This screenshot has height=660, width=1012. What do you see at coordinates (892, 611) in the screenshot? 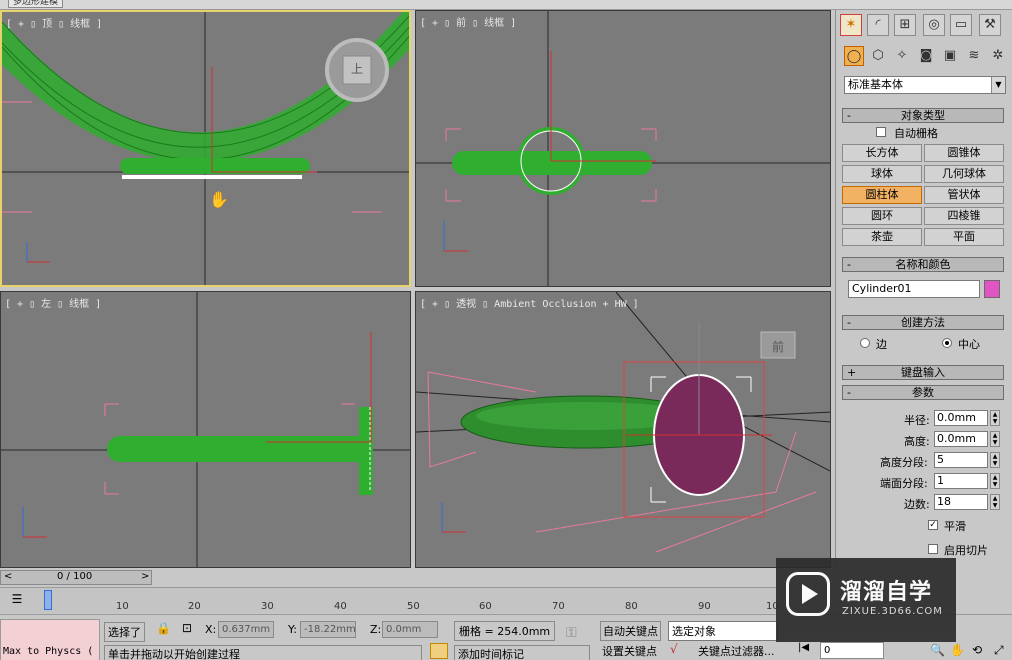
I see `watermark-url: ZIXUE.3D66.COM` at bounding box center [892, 611].